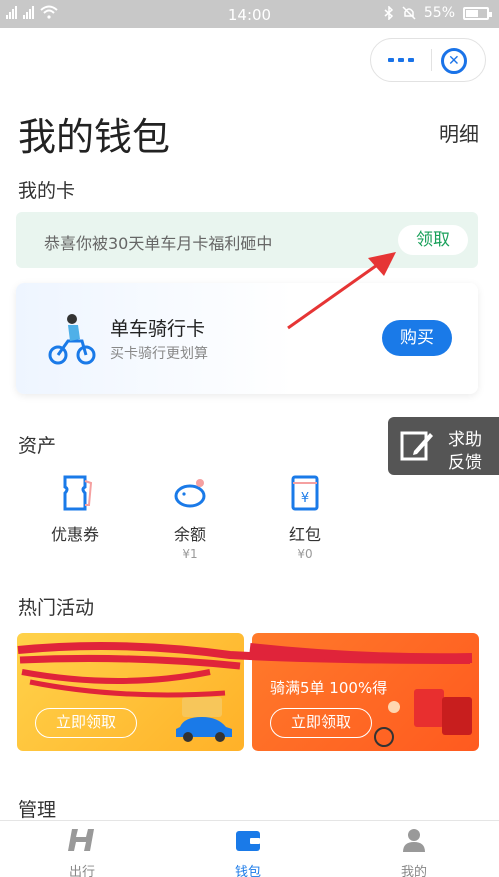 The image size is (499, 877). I want to click on car-illustration, so click(204, 719).